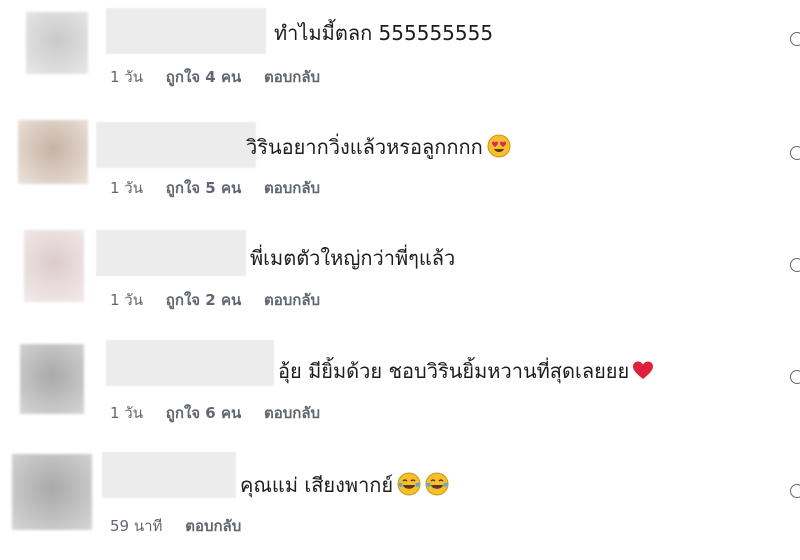  What do you see at coordinates (409, 484) in the screenshot?
I see `tears-of-joy-emoji-icon` at bounding box center [409, 484].